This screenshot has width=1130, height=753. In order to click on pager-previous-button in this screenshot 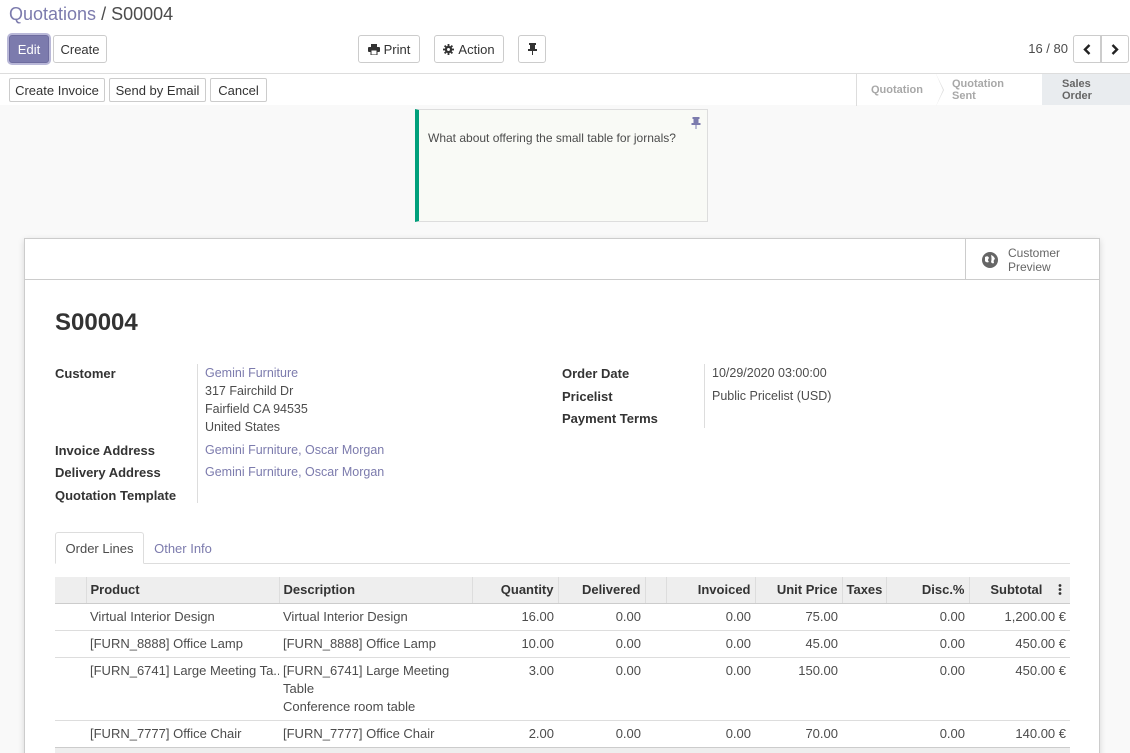, I will do `click(1087, 49)`.